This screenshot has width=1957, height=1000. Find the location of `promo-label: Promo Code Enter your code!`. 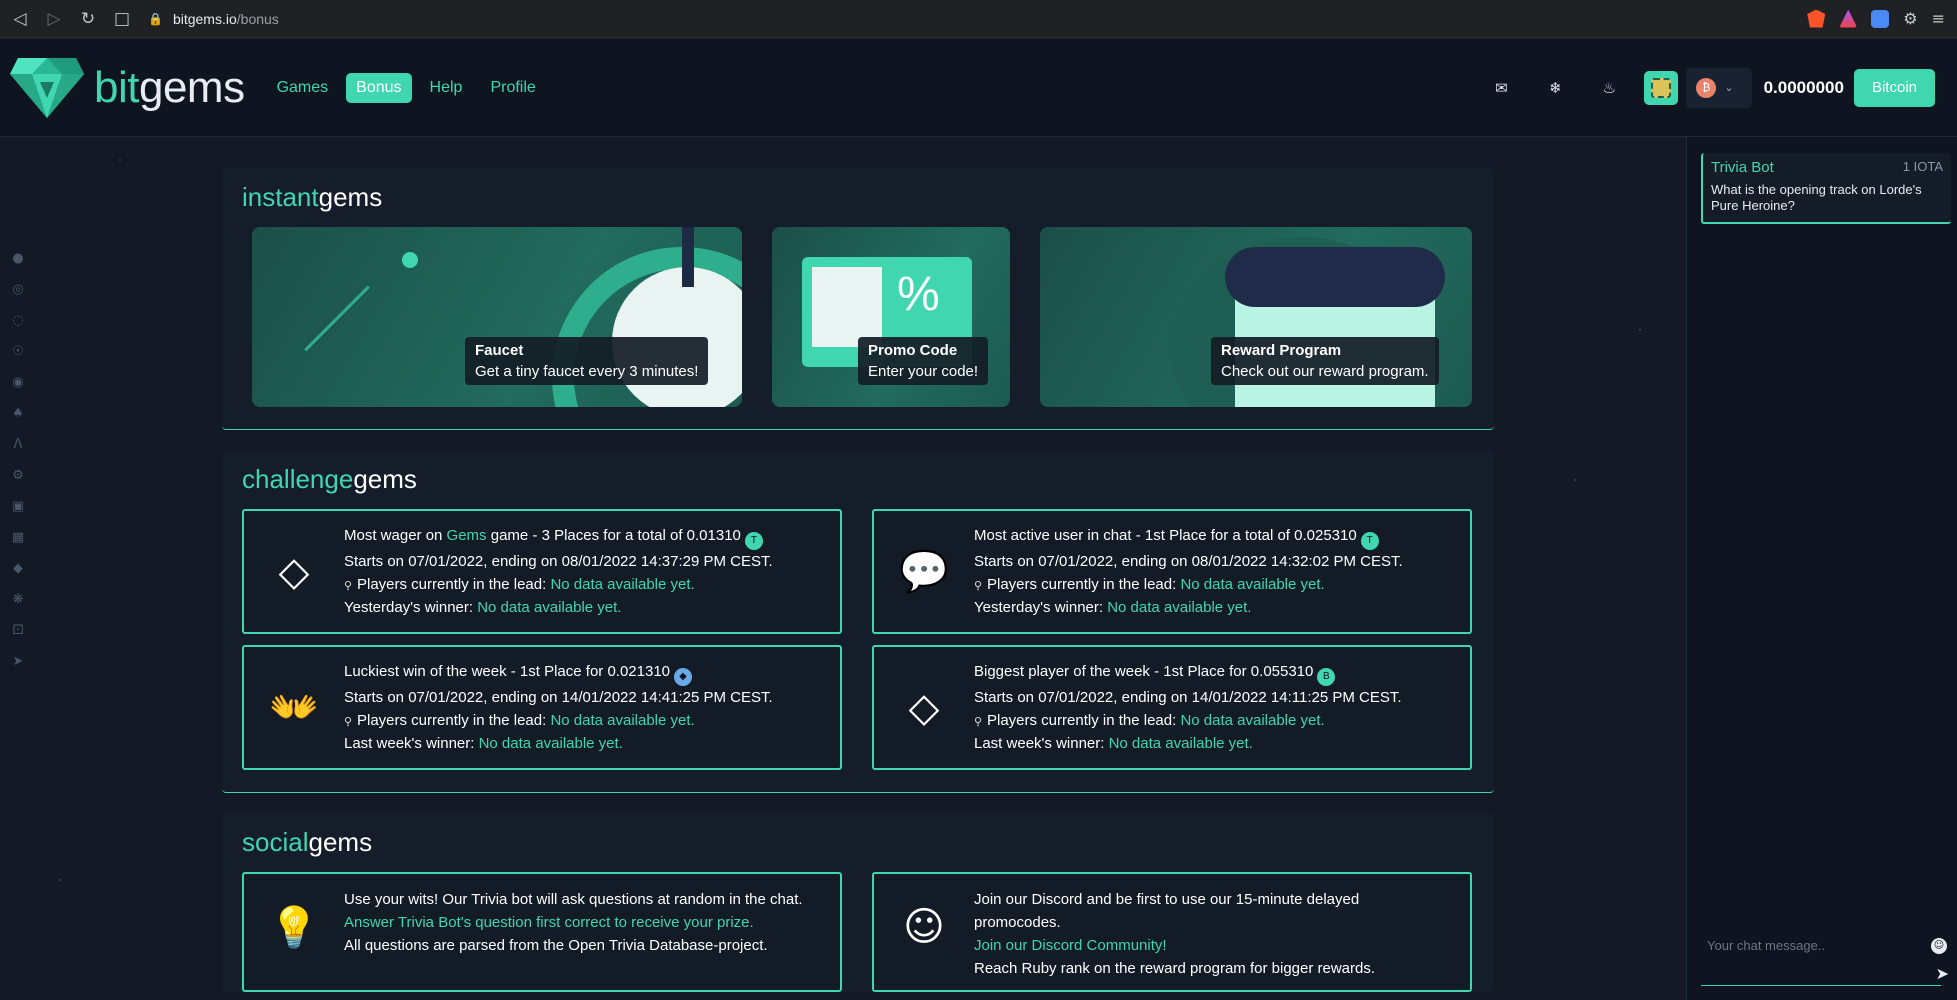

promo-label: Promo Code Enter your code! is located at coordinates (923, 361).